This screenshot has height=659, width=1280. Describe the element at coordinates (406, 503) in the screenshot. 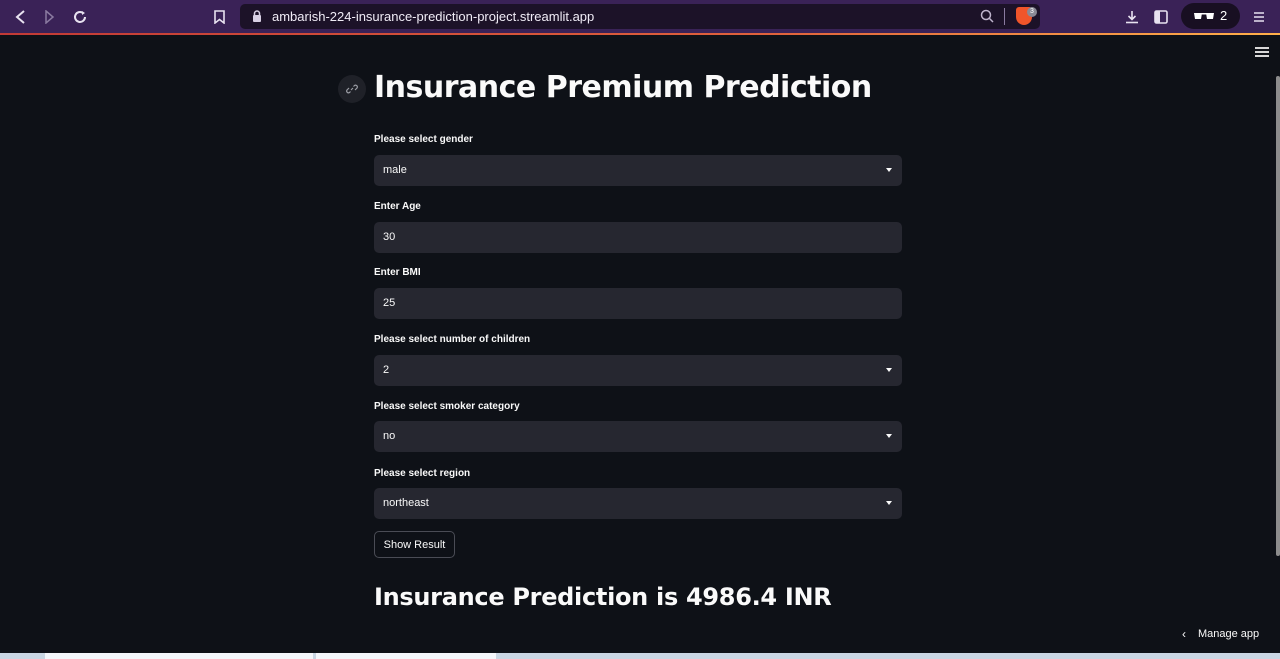

I see `region-value: northeast` at that location.